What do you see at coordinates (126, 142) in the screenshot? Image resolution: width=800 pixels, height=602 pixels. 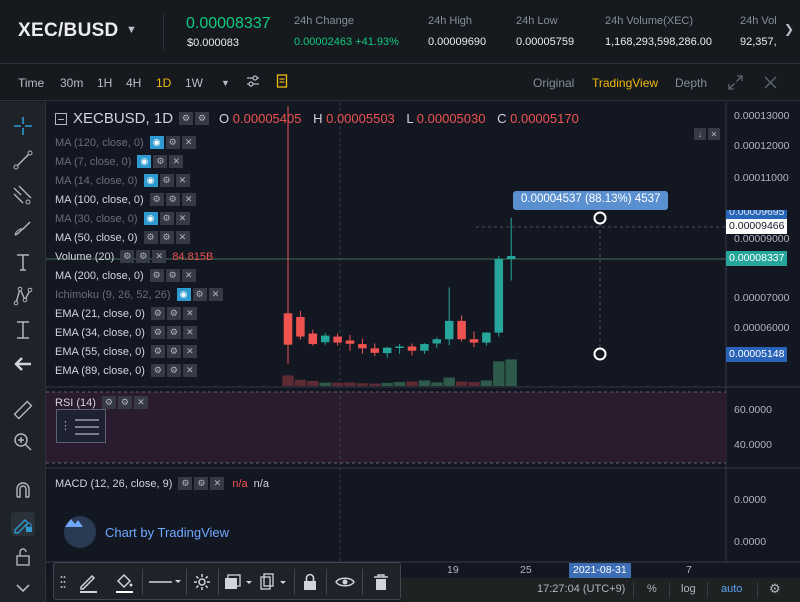 I see `indicator-legend-row: MA (120, close, 0) ◉ ⚙ ✕` at bounding box center [126, 142].